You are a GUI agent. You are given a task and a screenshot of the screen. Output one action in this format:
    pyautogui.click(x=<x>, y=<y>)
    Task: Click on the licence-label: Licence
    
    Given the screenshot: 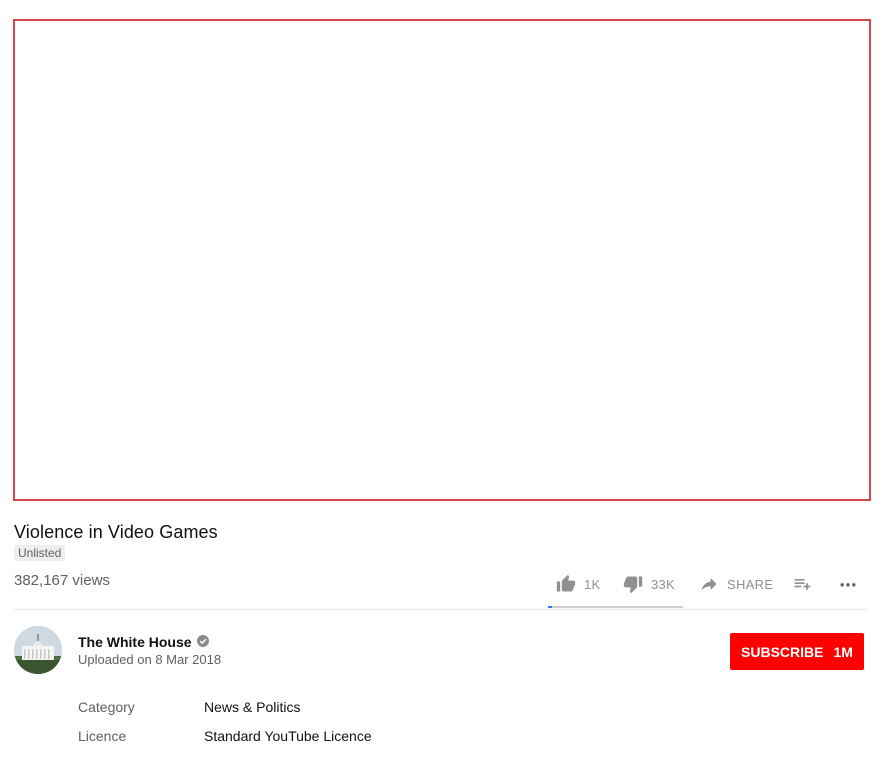 What is the action you would take?
    pyautogui.click(x=102, y=736)
    